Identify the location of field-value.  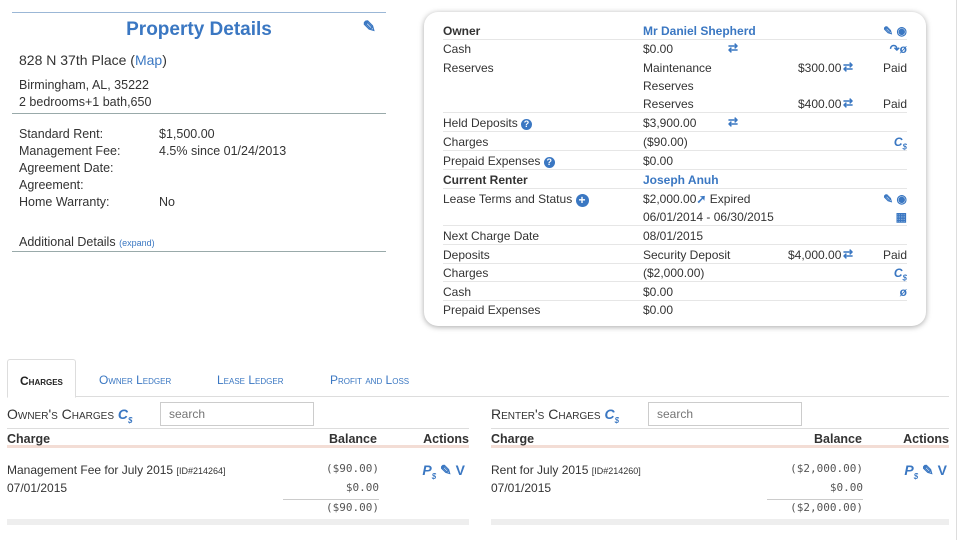
(222, 168).